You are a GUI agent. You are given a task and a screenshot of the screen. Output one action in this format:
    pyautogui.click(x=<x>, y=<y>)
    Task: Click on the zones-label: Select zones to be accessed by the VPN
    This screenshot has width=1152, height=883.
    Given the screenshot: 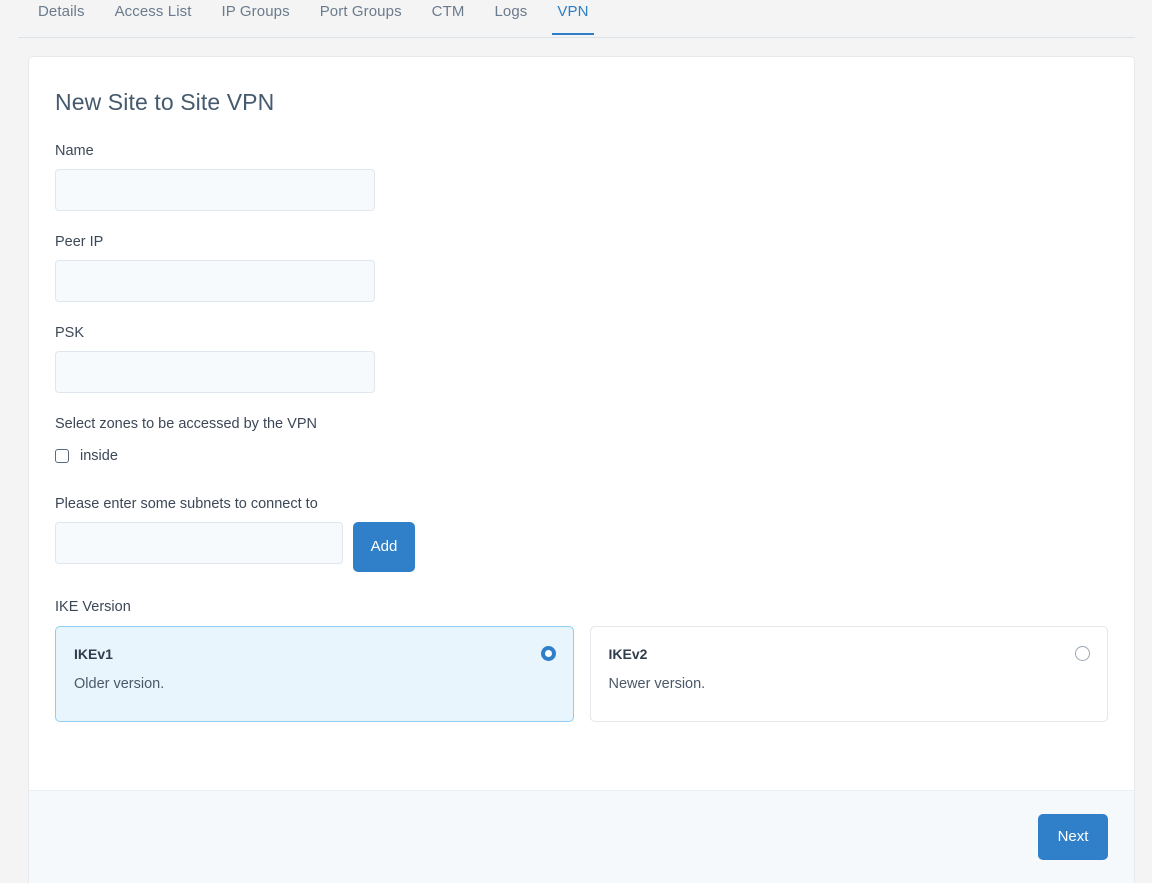 What is the action you would take?
    pyautogui.click(x=186, y=424)
    